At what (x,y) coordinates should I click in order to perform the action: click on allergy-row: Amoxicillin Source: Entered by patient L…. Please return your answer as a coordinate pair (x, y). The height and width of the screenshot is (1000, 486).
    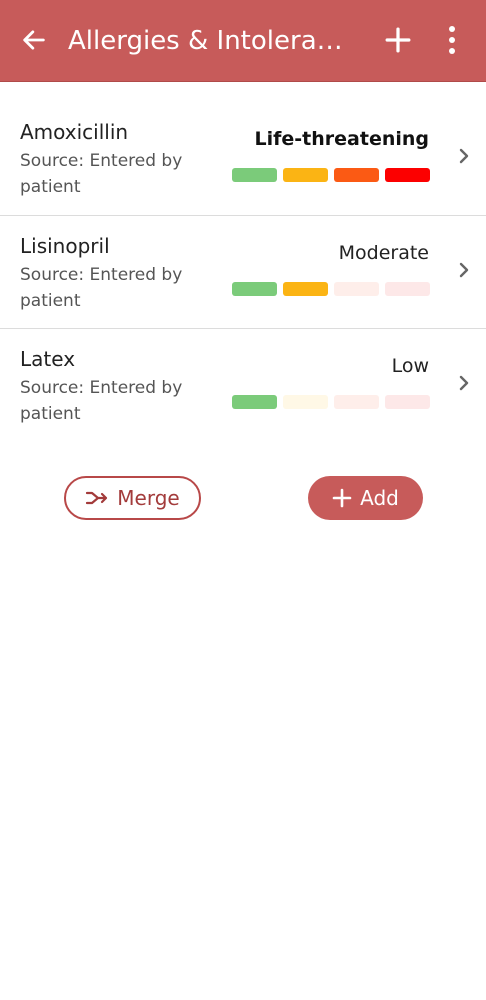
    Looking at the image, I should click on (243, 158).